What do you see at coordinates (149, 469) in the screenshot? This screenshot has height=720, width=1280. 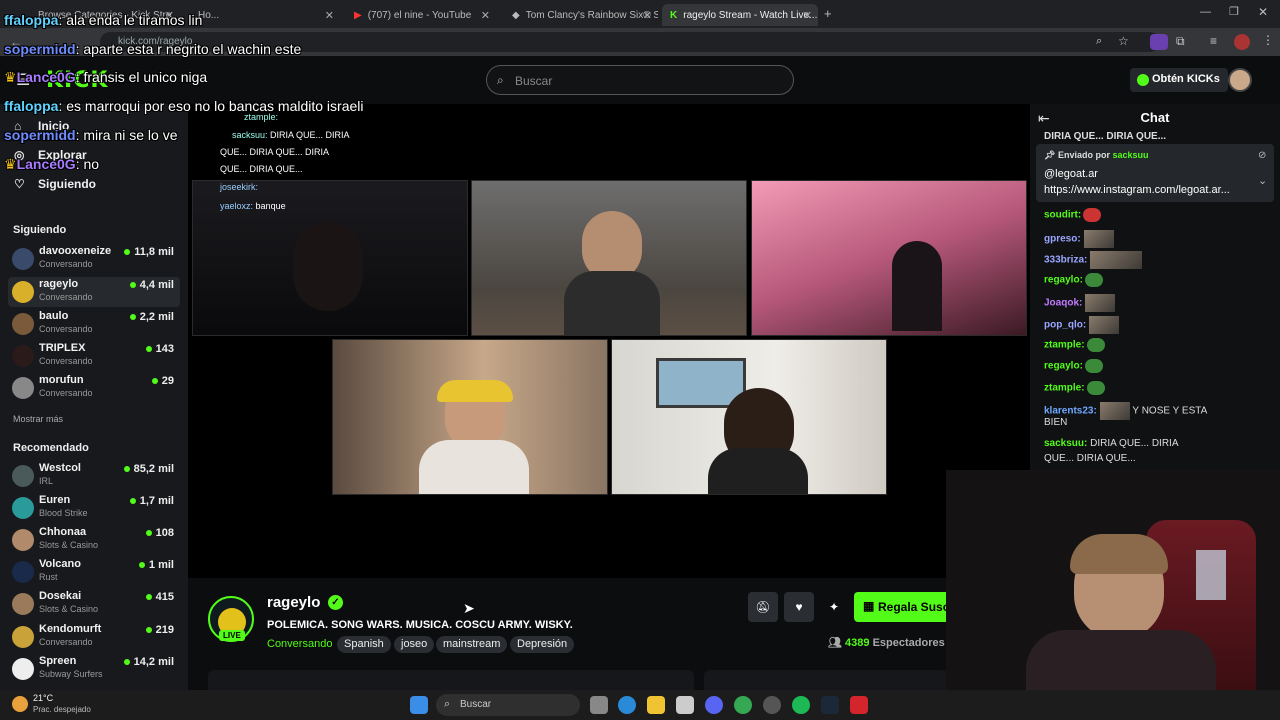 I see `viewer-count: 85,2 mil` at bounding box center [149, 469].